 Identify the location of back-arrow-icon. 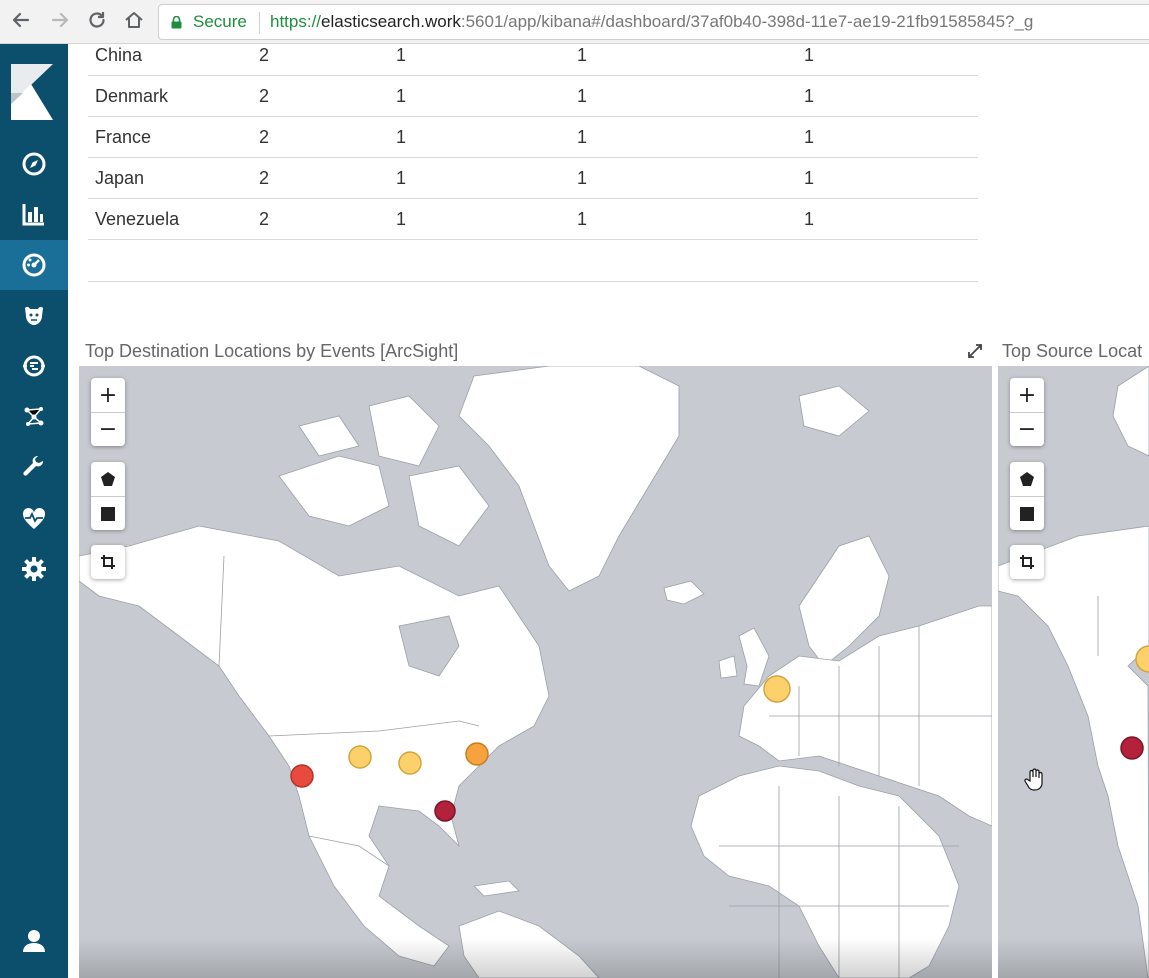
(21, 22).